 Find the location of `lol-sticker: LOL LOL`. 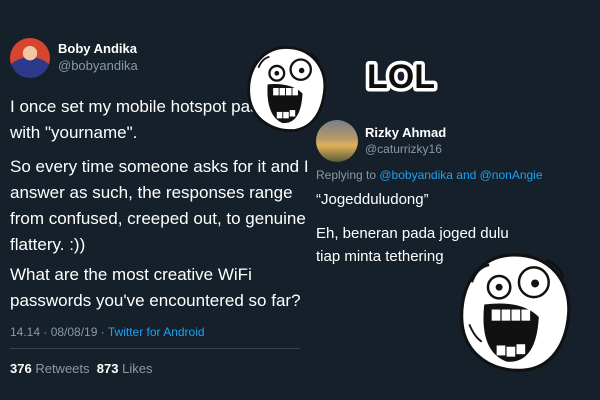

lol-sticker: LOL LOL is located at coordinates (401, 77).